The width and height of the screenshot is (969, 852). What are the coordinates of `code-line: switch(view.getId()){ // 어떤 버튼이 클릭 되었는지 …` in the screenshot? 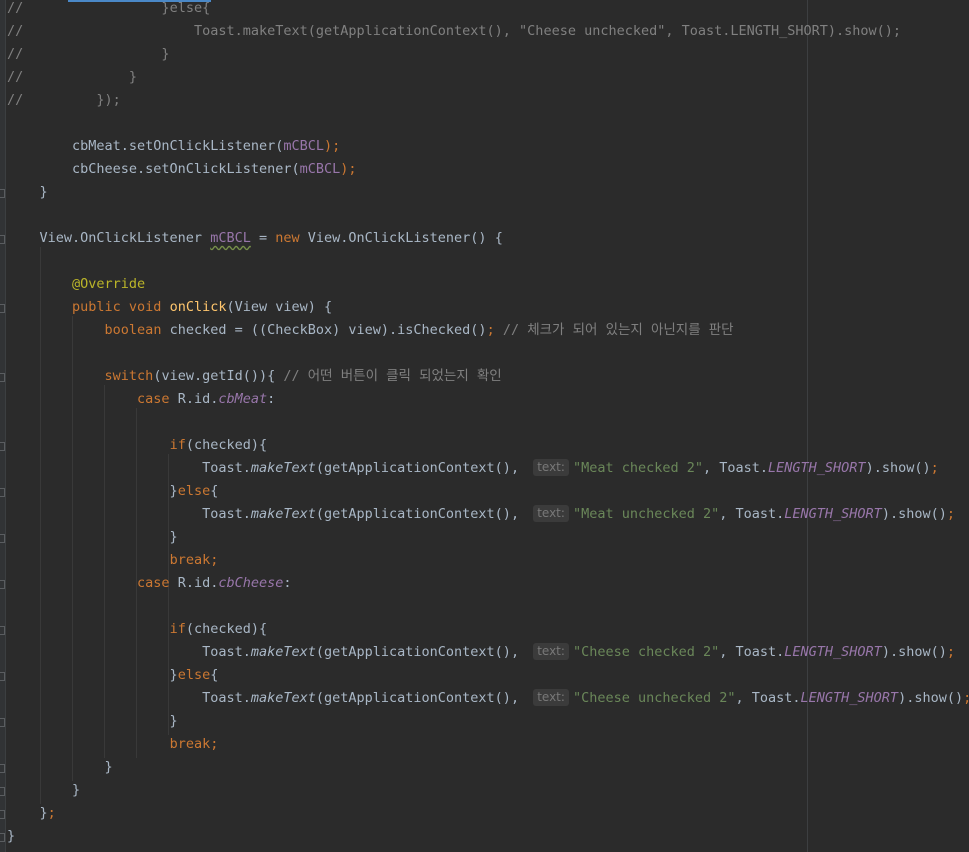 It's located at (254, 376).